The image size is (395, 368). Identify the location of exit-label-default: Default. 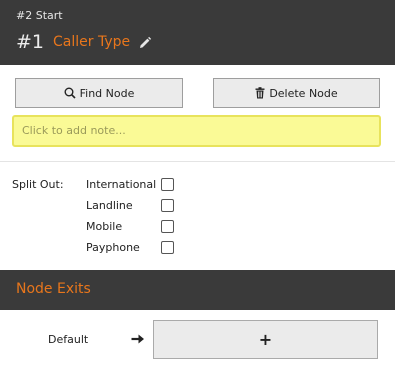
(68, 339).